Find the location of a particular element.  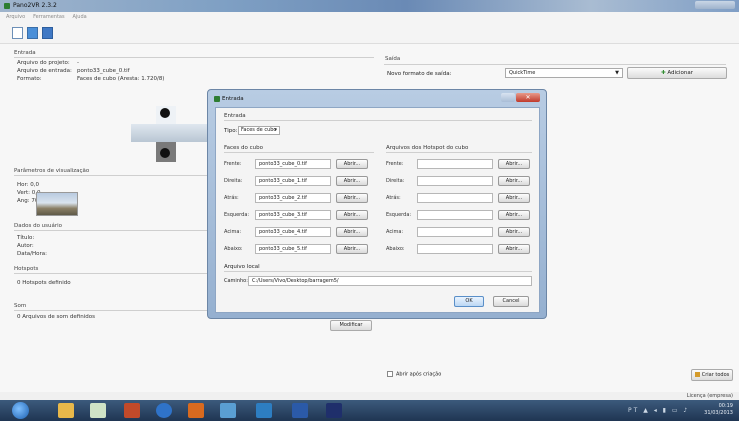

add-output-button: ✚ Adicionar is located at coordinates (677, 73).